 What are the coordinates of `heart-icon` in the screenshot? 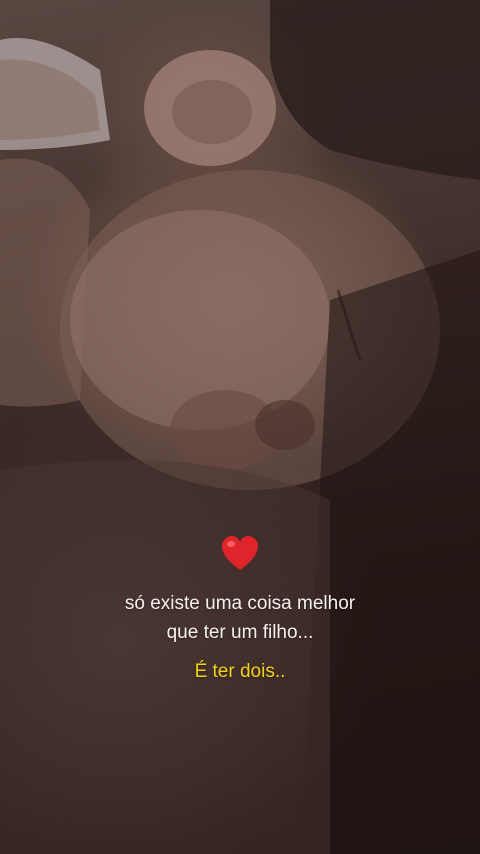 It's located at (240, 553).